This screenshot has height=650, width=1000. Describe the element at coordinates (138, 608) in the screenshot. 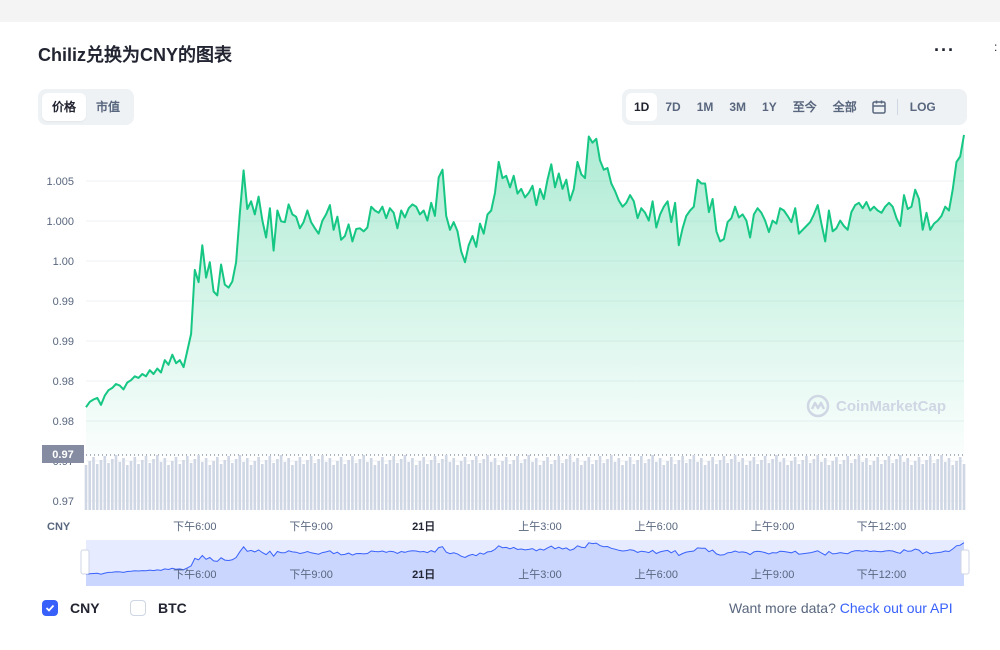

I see `checkbox-btc` at that location.